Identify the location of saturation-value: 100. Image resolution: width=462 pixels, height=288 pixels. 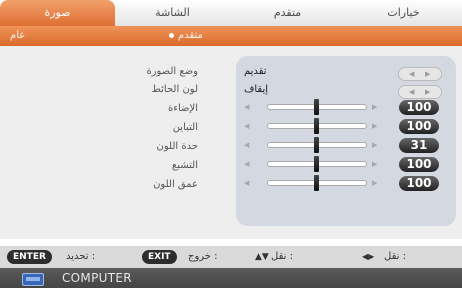
(419, 164).